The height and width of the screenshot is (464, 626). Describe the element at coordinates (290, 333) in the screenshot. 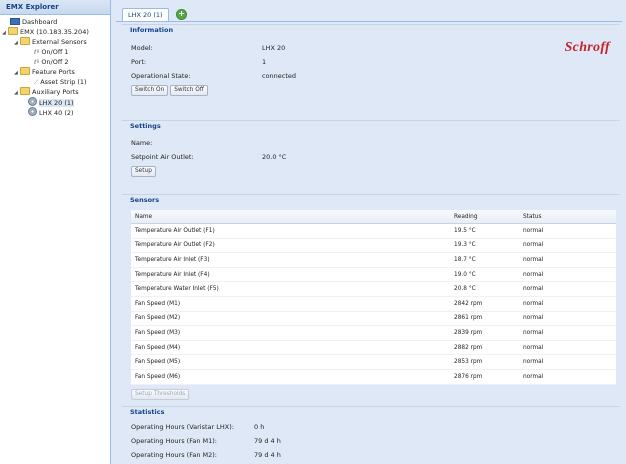

I see `sensor-name: Fan Speed (M3)` at that location.